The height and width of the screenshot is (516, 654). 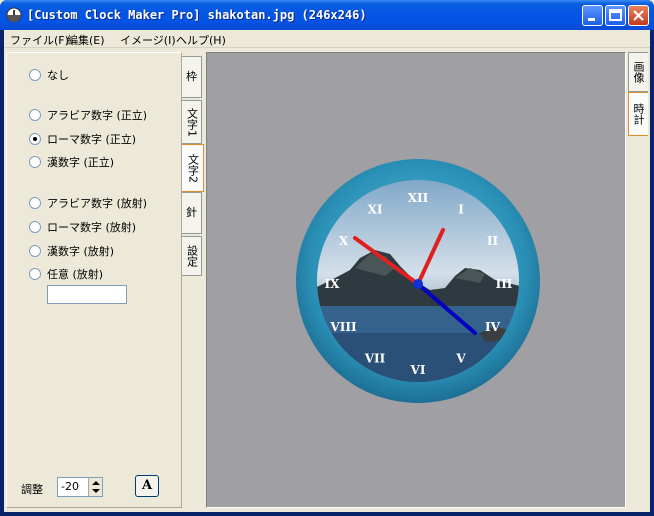 I want to click on font-button: A, so click(x=147, y=486).